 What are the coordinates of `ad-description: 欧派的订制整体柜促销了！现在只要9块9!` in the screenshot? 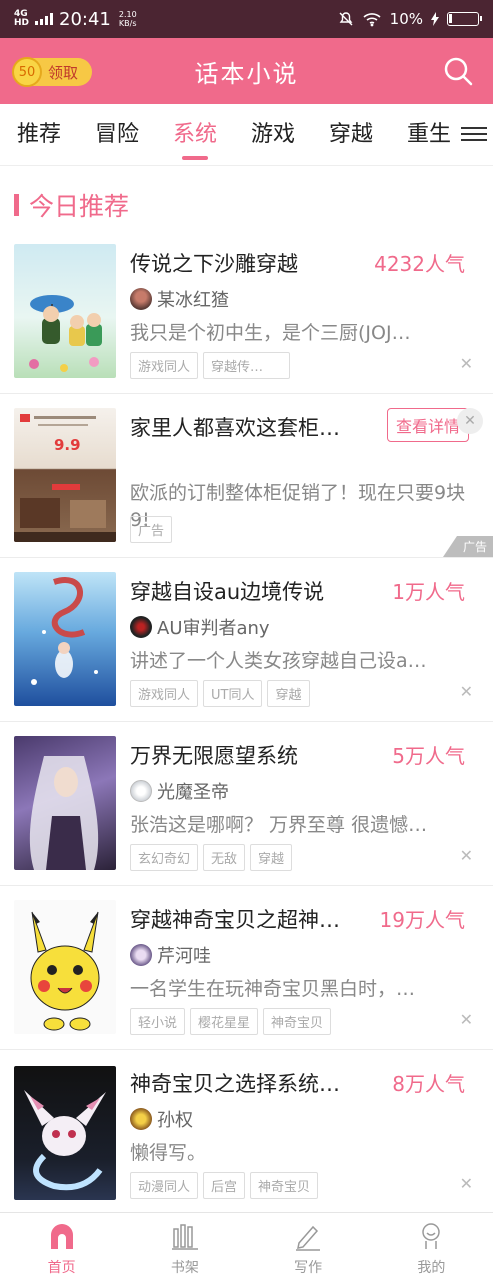 It's located at (298, 506).